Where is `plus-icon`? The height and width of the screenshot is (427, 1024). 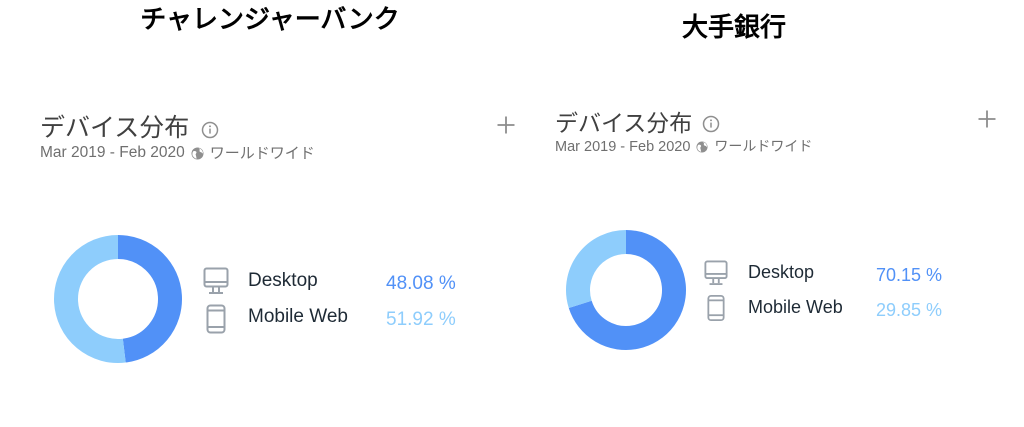
plus-icon is located at coordinates (987, 119).